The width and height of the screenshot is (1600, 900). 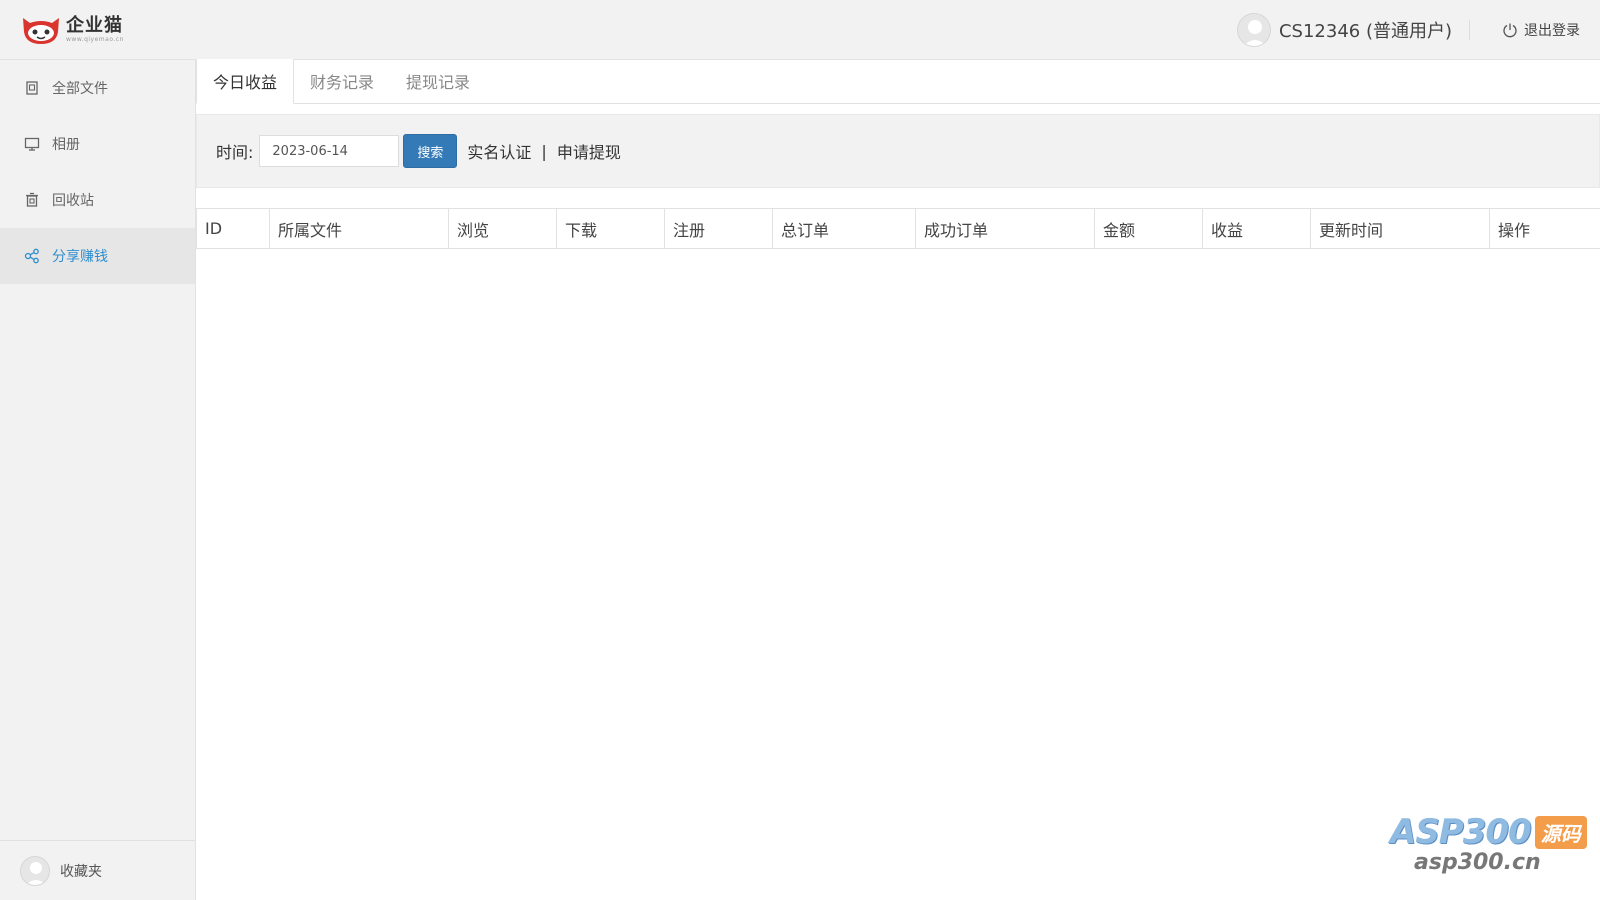 I want to click on tab-finance-records: 财务记录, so click(x=342, y=81).